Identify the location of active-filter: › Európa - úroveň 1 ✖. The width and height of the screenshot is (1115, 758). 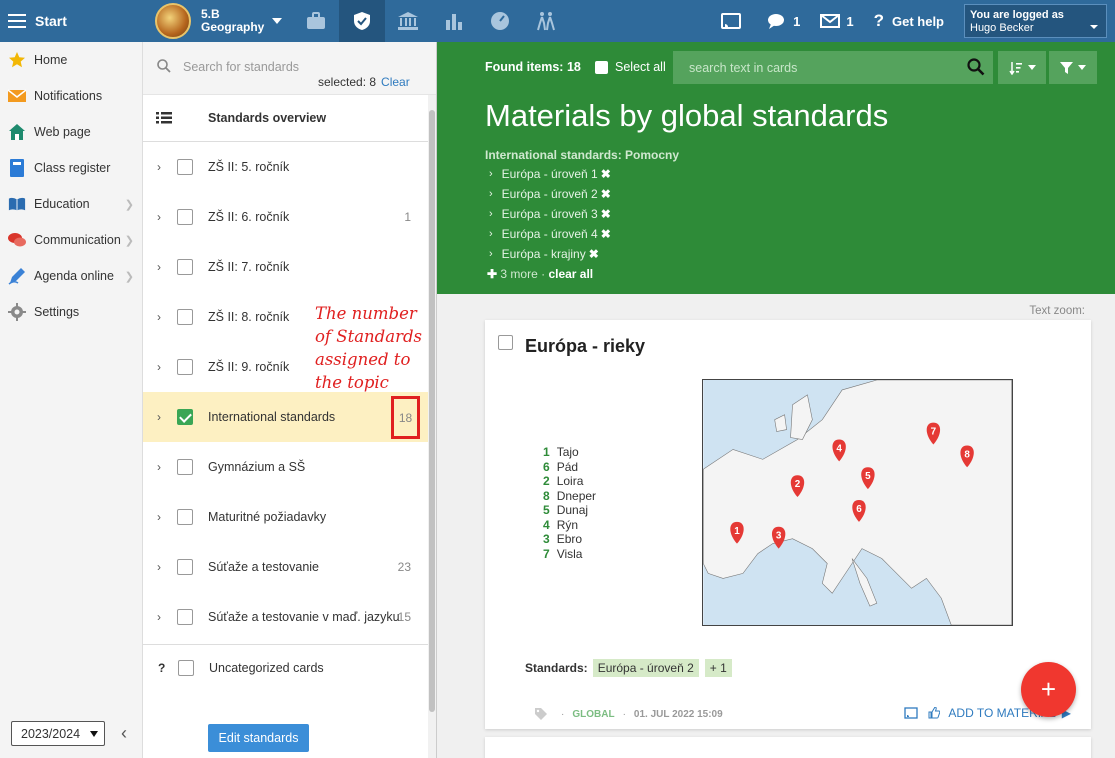
(550, 174).